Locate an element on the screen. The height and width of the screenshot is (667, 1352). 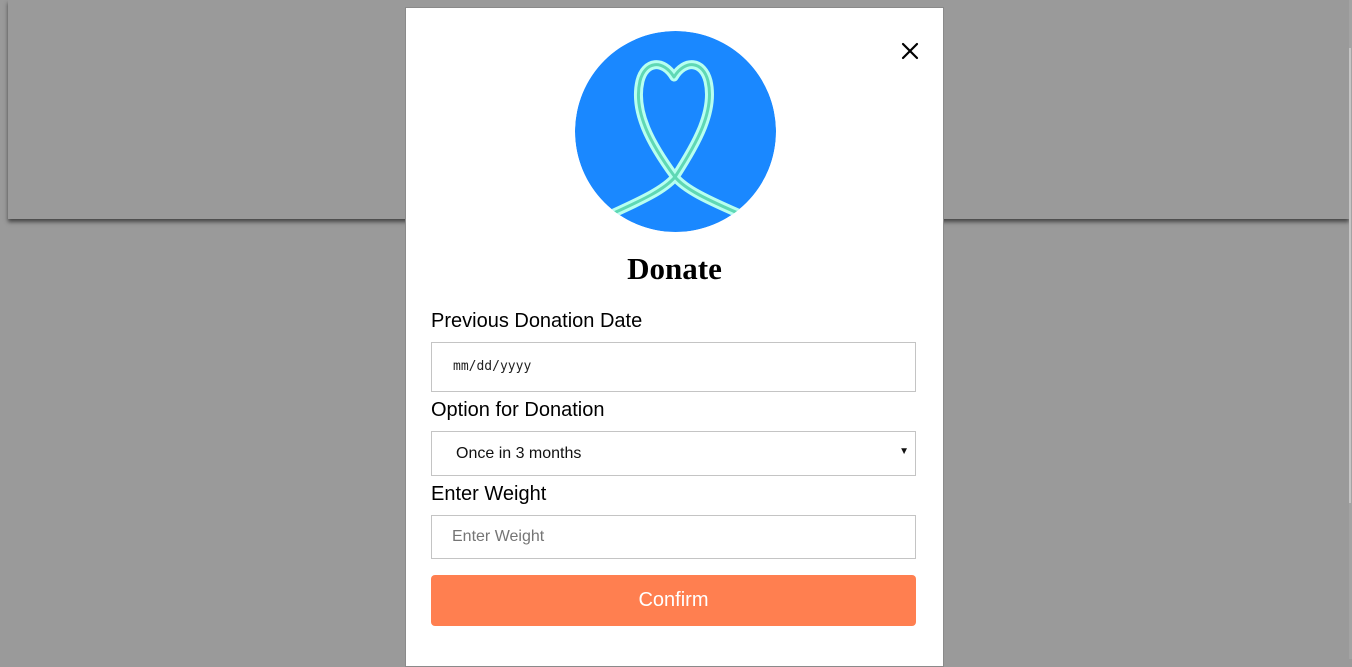
confirm-button: Confirm is located at coordinates (673, 600).